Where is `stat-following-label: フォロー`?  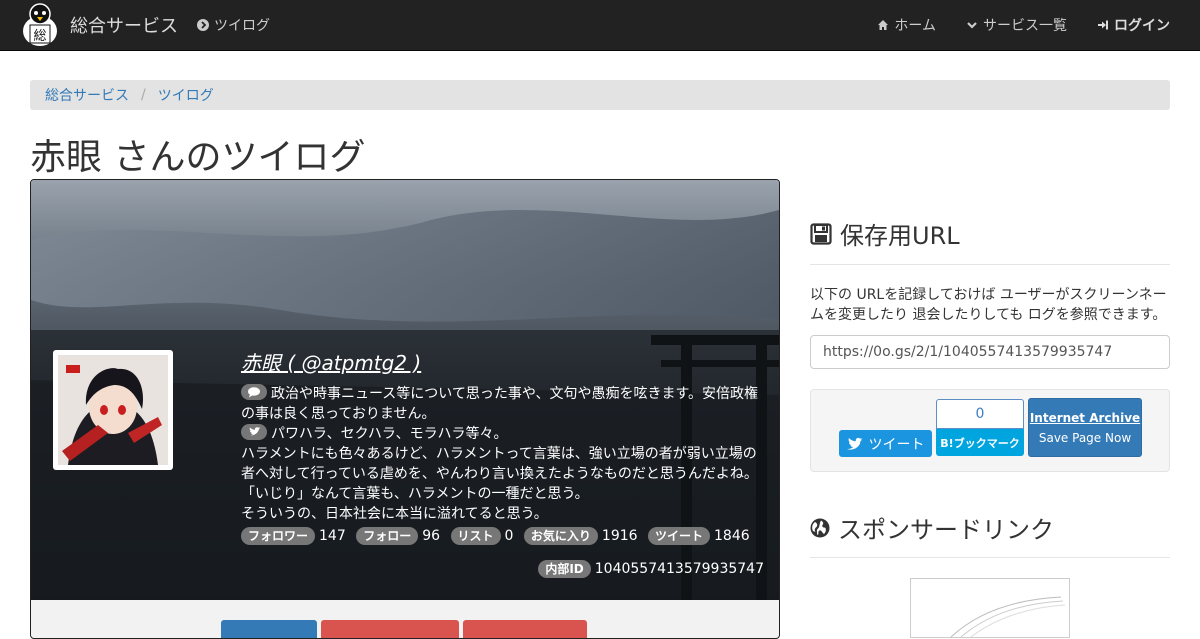 stat-following-label: フォロー is located at coordinates (387, 536).